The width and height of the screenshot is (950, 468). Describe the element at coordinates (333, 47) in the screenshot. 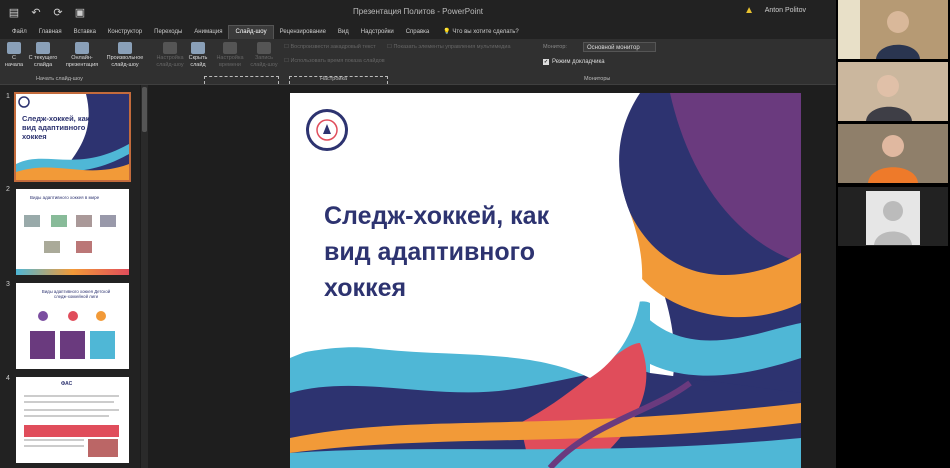

I see `play-narrations-label: Воспроизвести закадровый текст` at that location.